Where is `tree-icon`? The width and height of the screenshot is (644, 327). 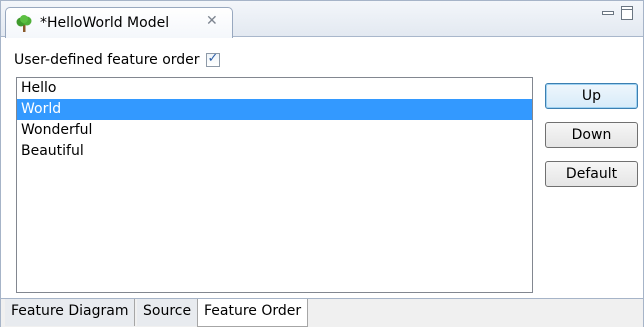 tree-icon is located at coordinates (24, 23).